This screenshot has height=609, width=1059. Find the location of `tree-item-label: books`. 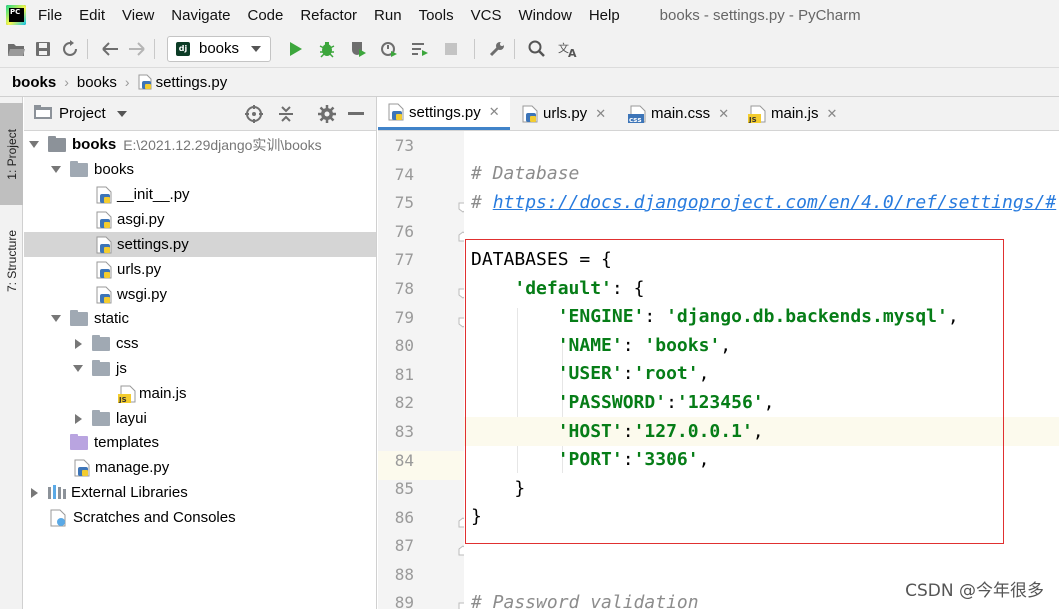

tree-item-label: books is located at coordinates (114, 169).